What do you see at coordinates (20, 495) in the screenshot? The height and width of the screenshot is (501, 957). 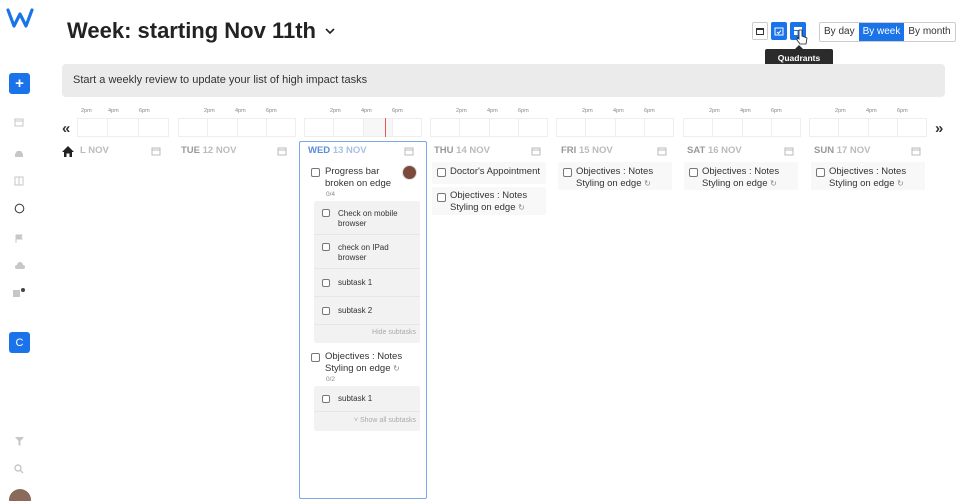 I see `user-avatar` at bounding box center [20, 495].